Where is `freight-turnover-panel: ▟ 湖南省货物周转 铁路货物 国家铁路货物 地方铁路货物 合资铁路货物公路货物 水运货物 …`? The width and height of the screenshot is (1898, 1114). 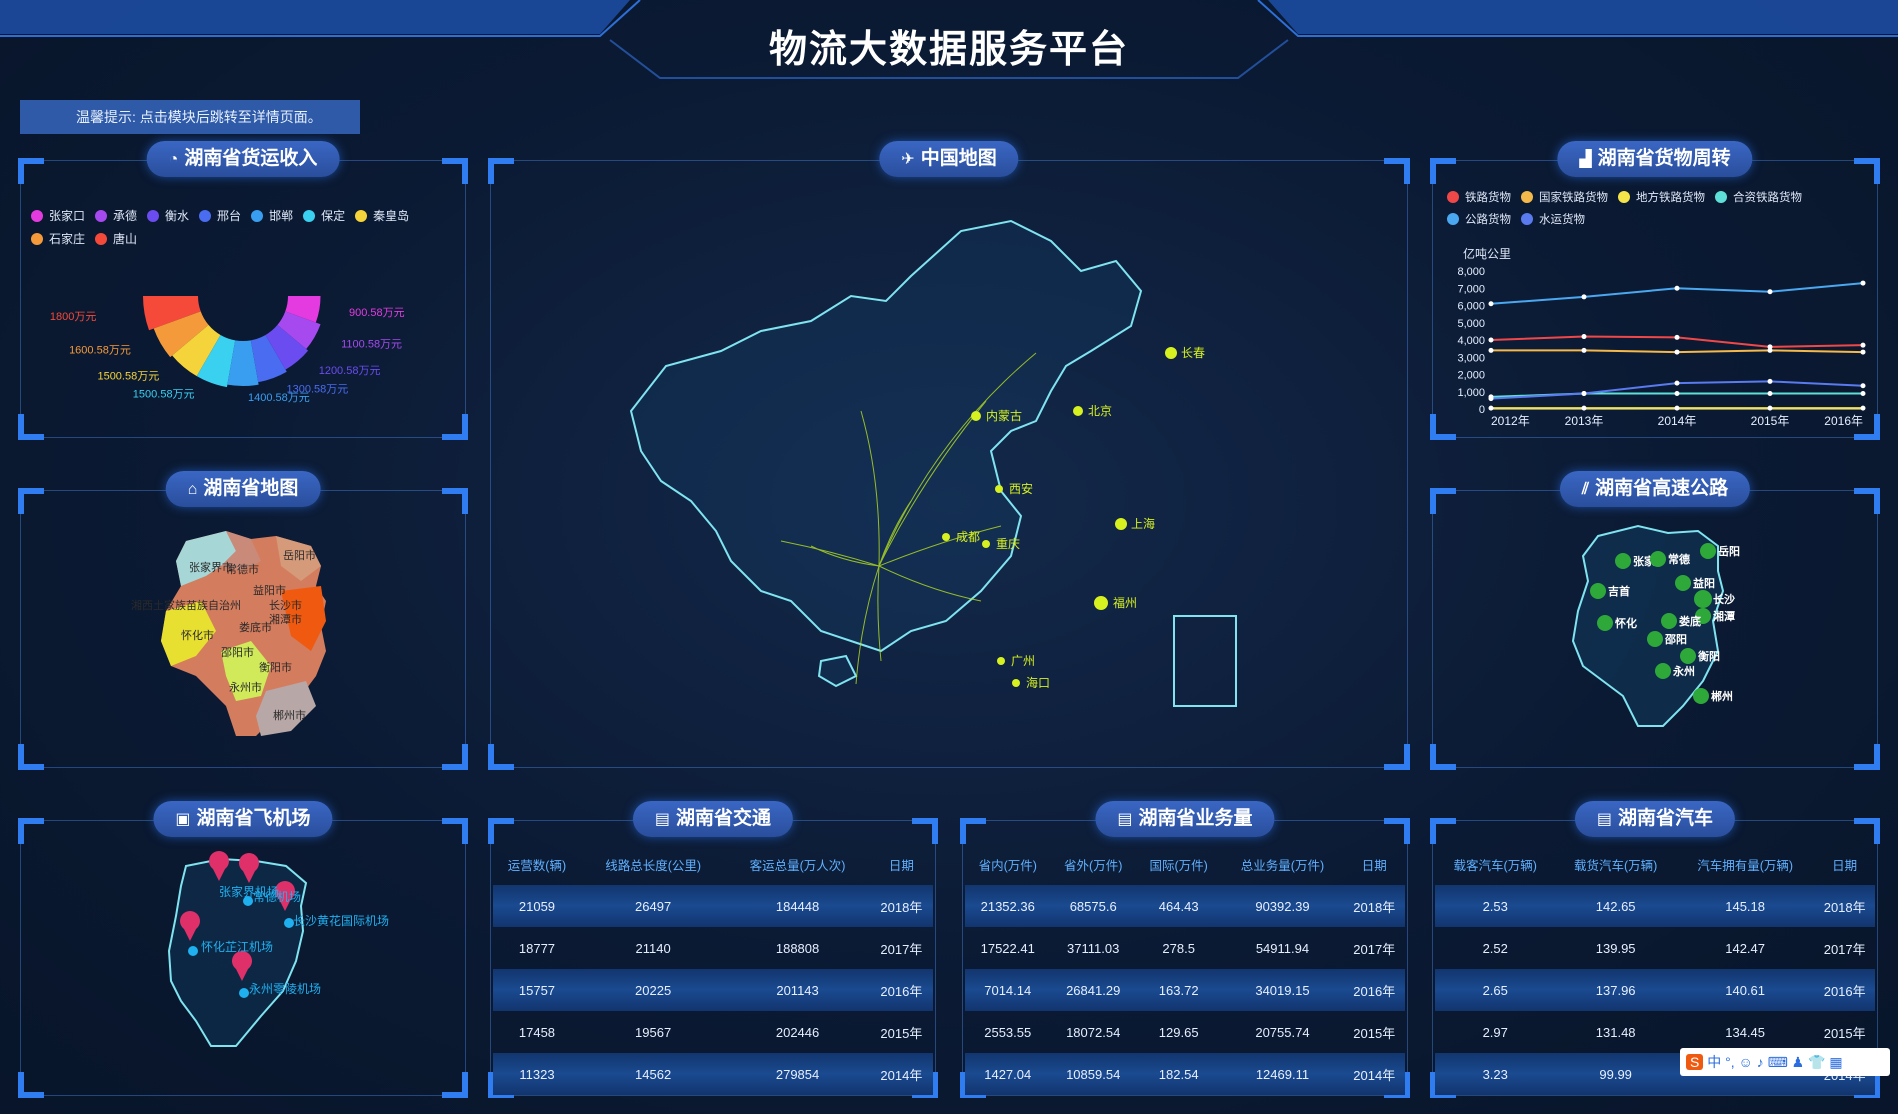 freight-turnover-panel: ▟ 湖南省货物周转 铁路货物 国家铁路货物 地方铁路货物 合资铁路货物公路货物 水运货物 … is located at coordinates (1655, 290).